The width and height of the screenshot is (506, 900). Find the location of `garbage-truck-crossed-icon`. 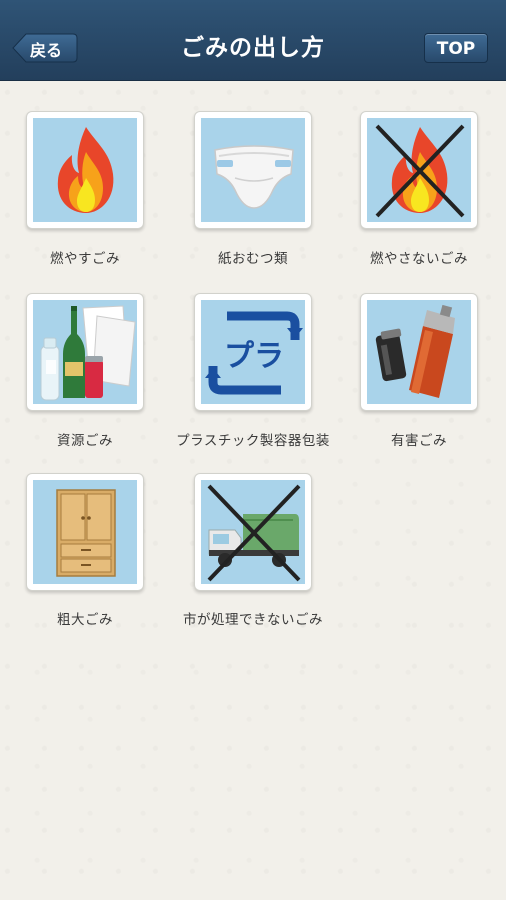

garbage-truck-crossed-icon is located at coordinates (254, 533).